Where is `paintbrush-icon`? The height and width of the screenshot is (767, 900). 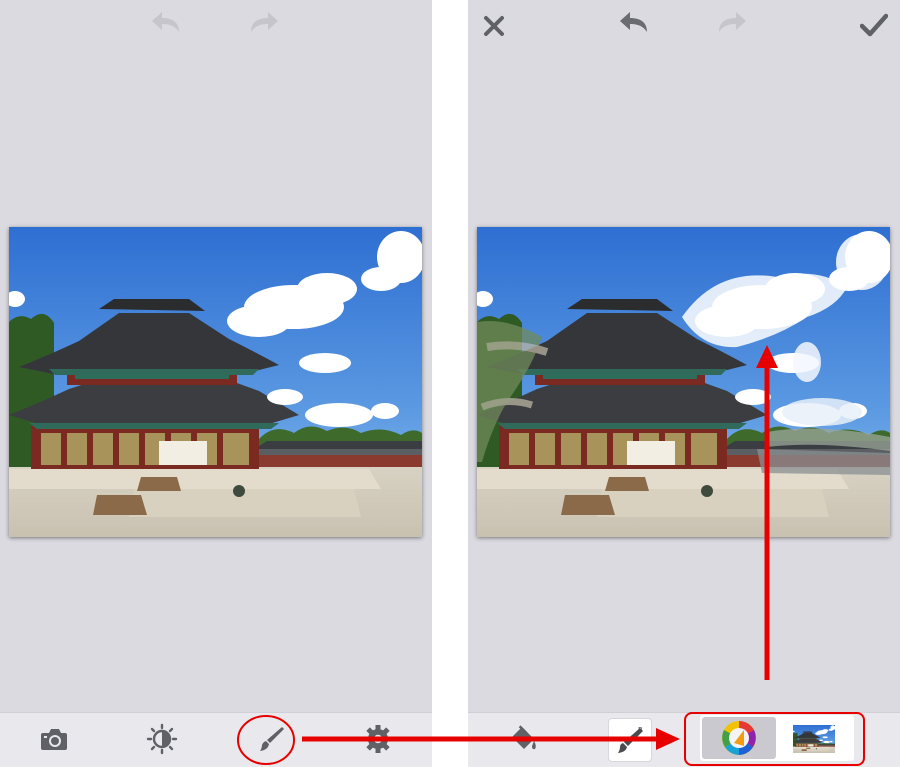
paintbrush-icon is located at coordinates (271, 739).